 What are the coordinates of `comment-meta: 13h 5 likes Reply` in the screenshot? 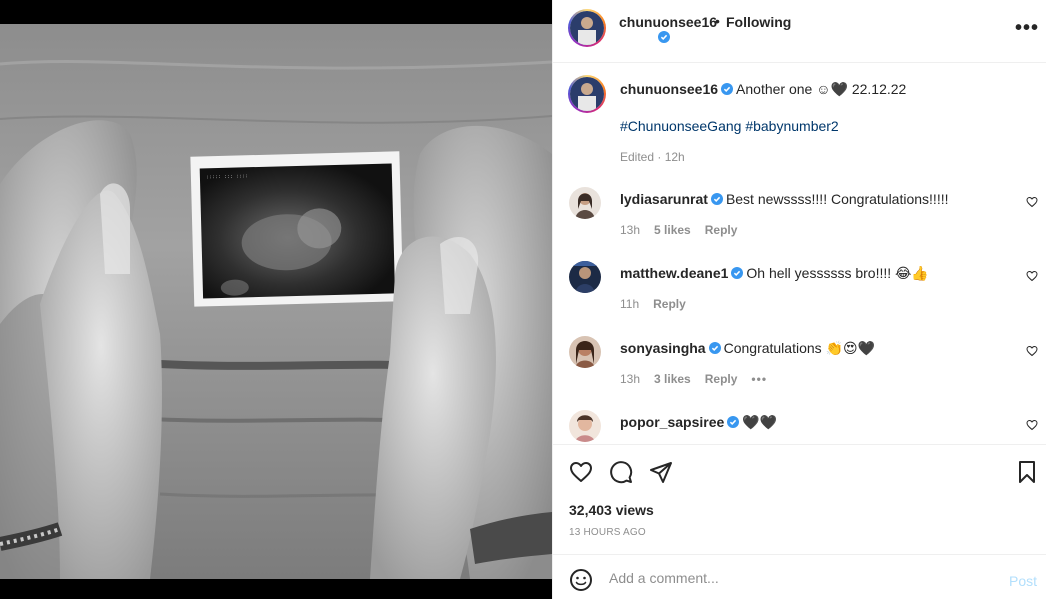 It's located at (685, 230).